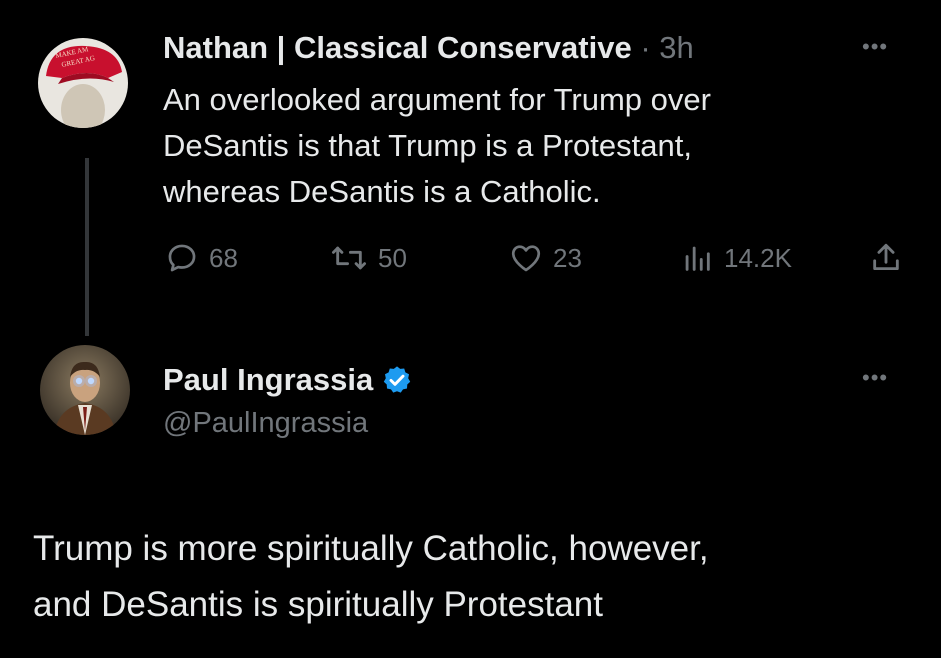 Image resolution: width=941 pixels, height=658 pixels. I want to click on reply-button: 68, so click(201, 258).